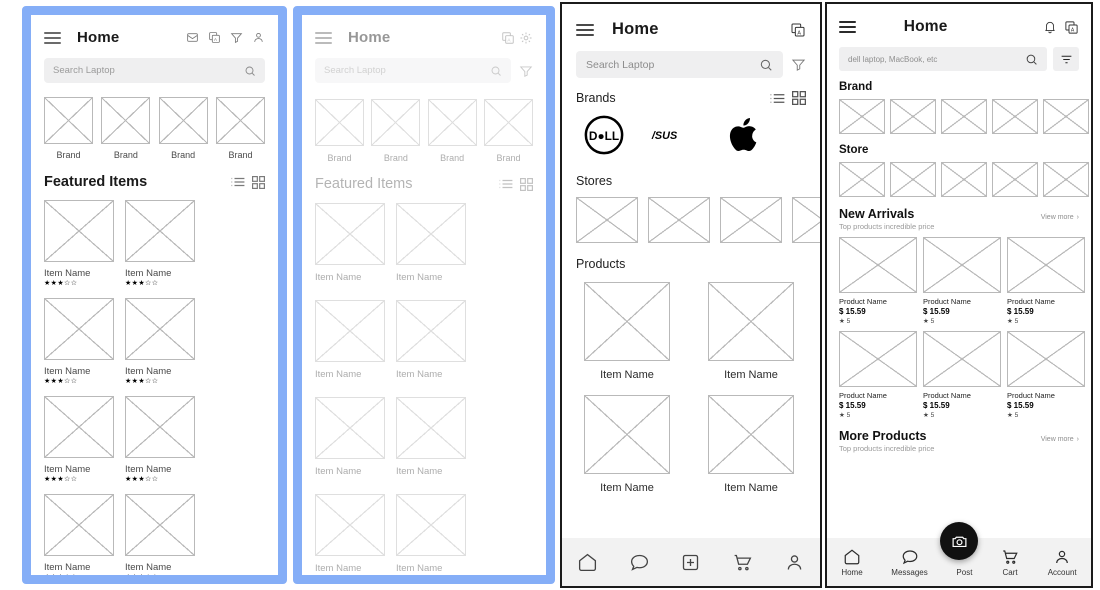  I want to click on nav-home: Home, so click(852, 562).